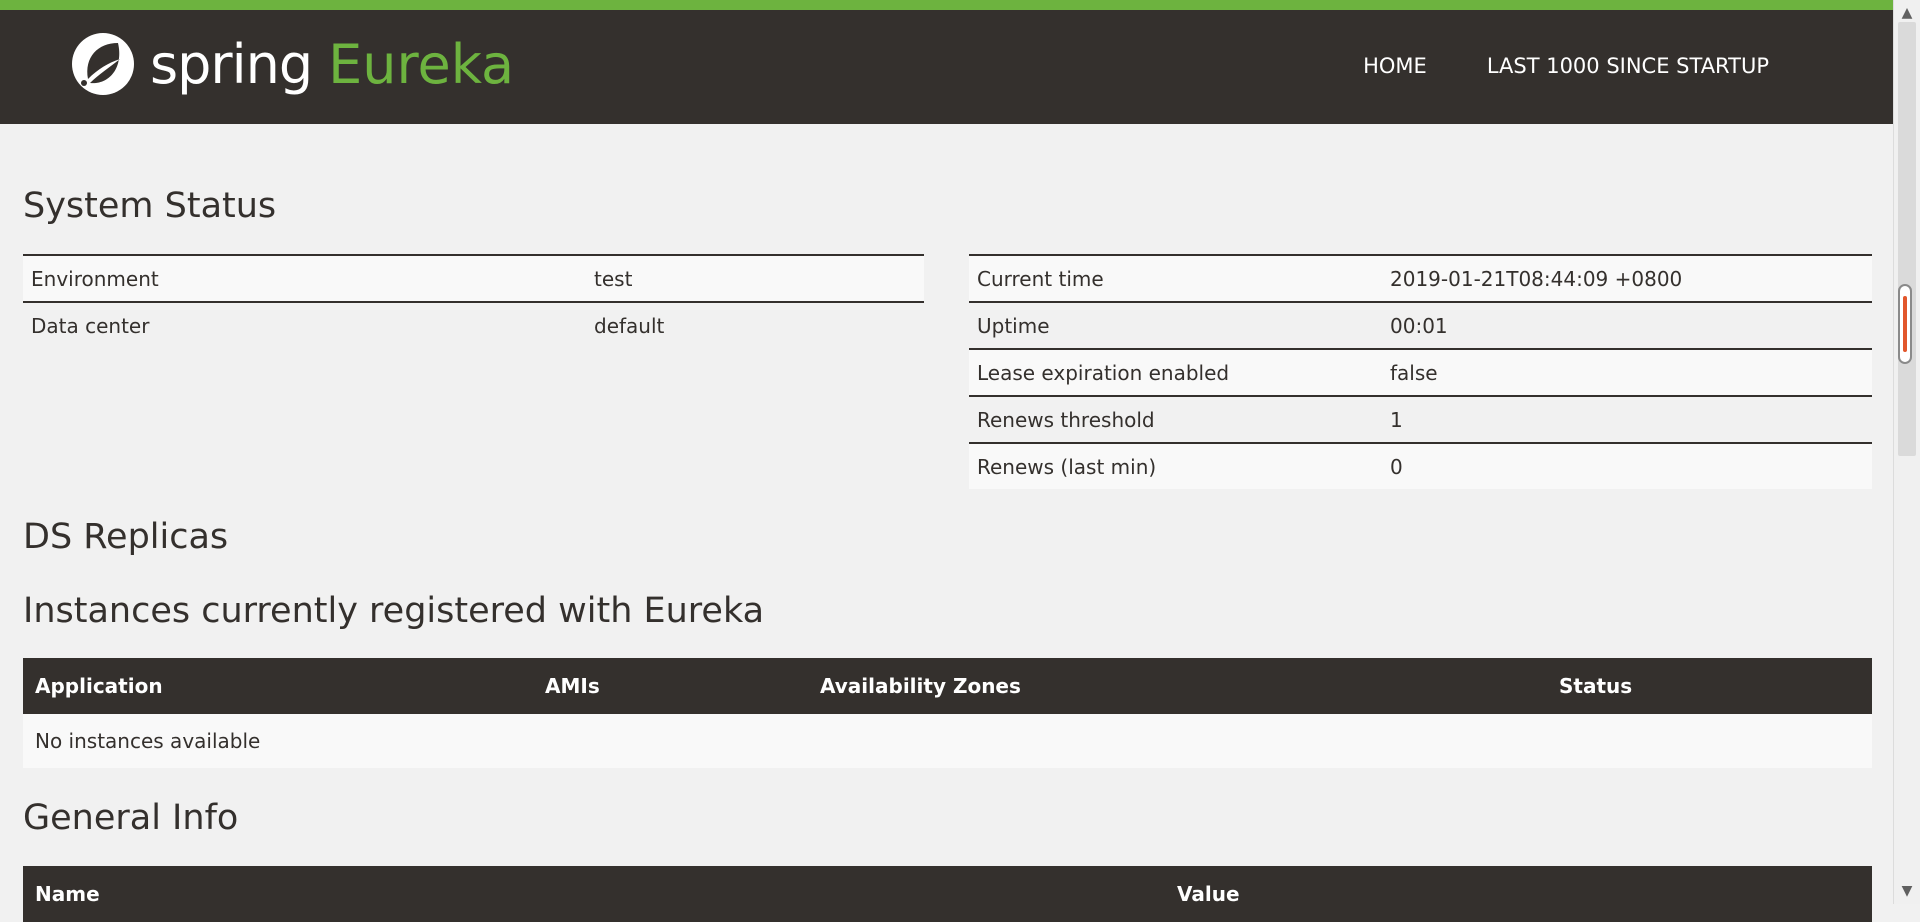  What do you see at coordinates (1907, 239) in the screenshot?
I see `scrollbar-thumb` at bounding box center [1907, 239].